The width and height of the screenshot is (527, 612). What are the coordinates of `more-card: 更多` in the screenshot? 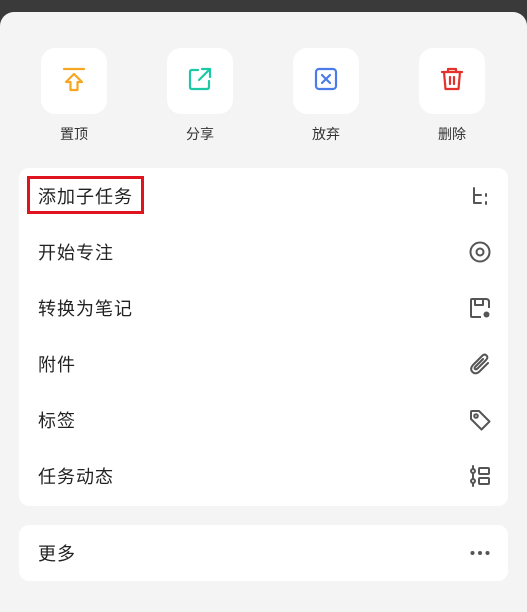 It's located at (263, 553).